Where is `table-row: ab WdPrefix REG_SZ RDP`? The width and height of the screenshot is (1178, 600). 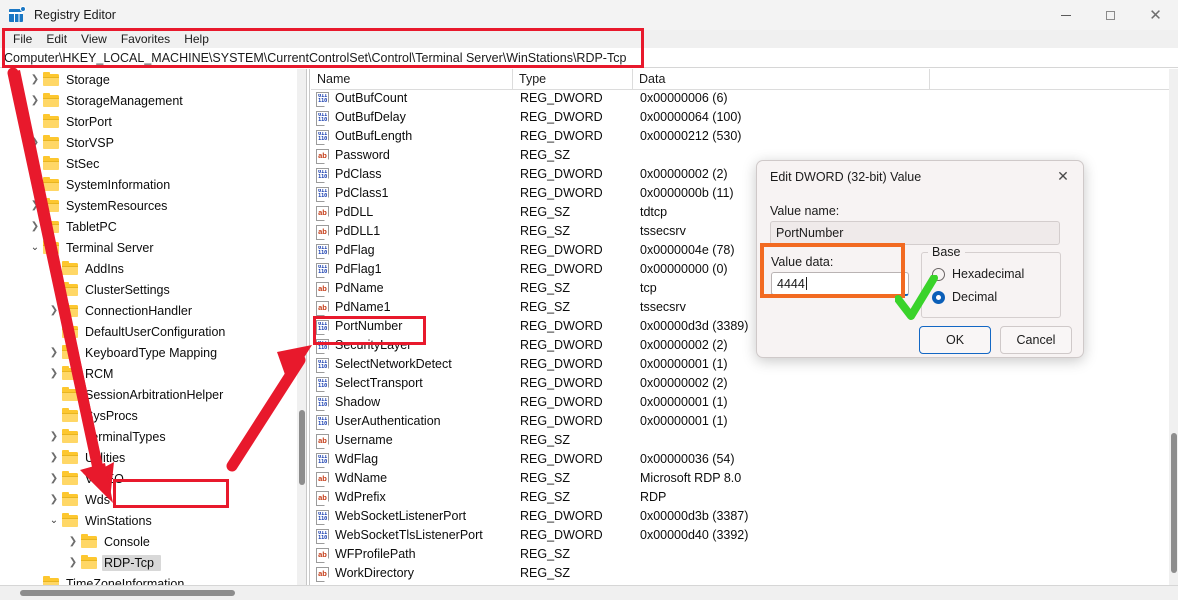 table-row: ab WdPrefix REG_SZ RDP is located at coordinates (740, 498).